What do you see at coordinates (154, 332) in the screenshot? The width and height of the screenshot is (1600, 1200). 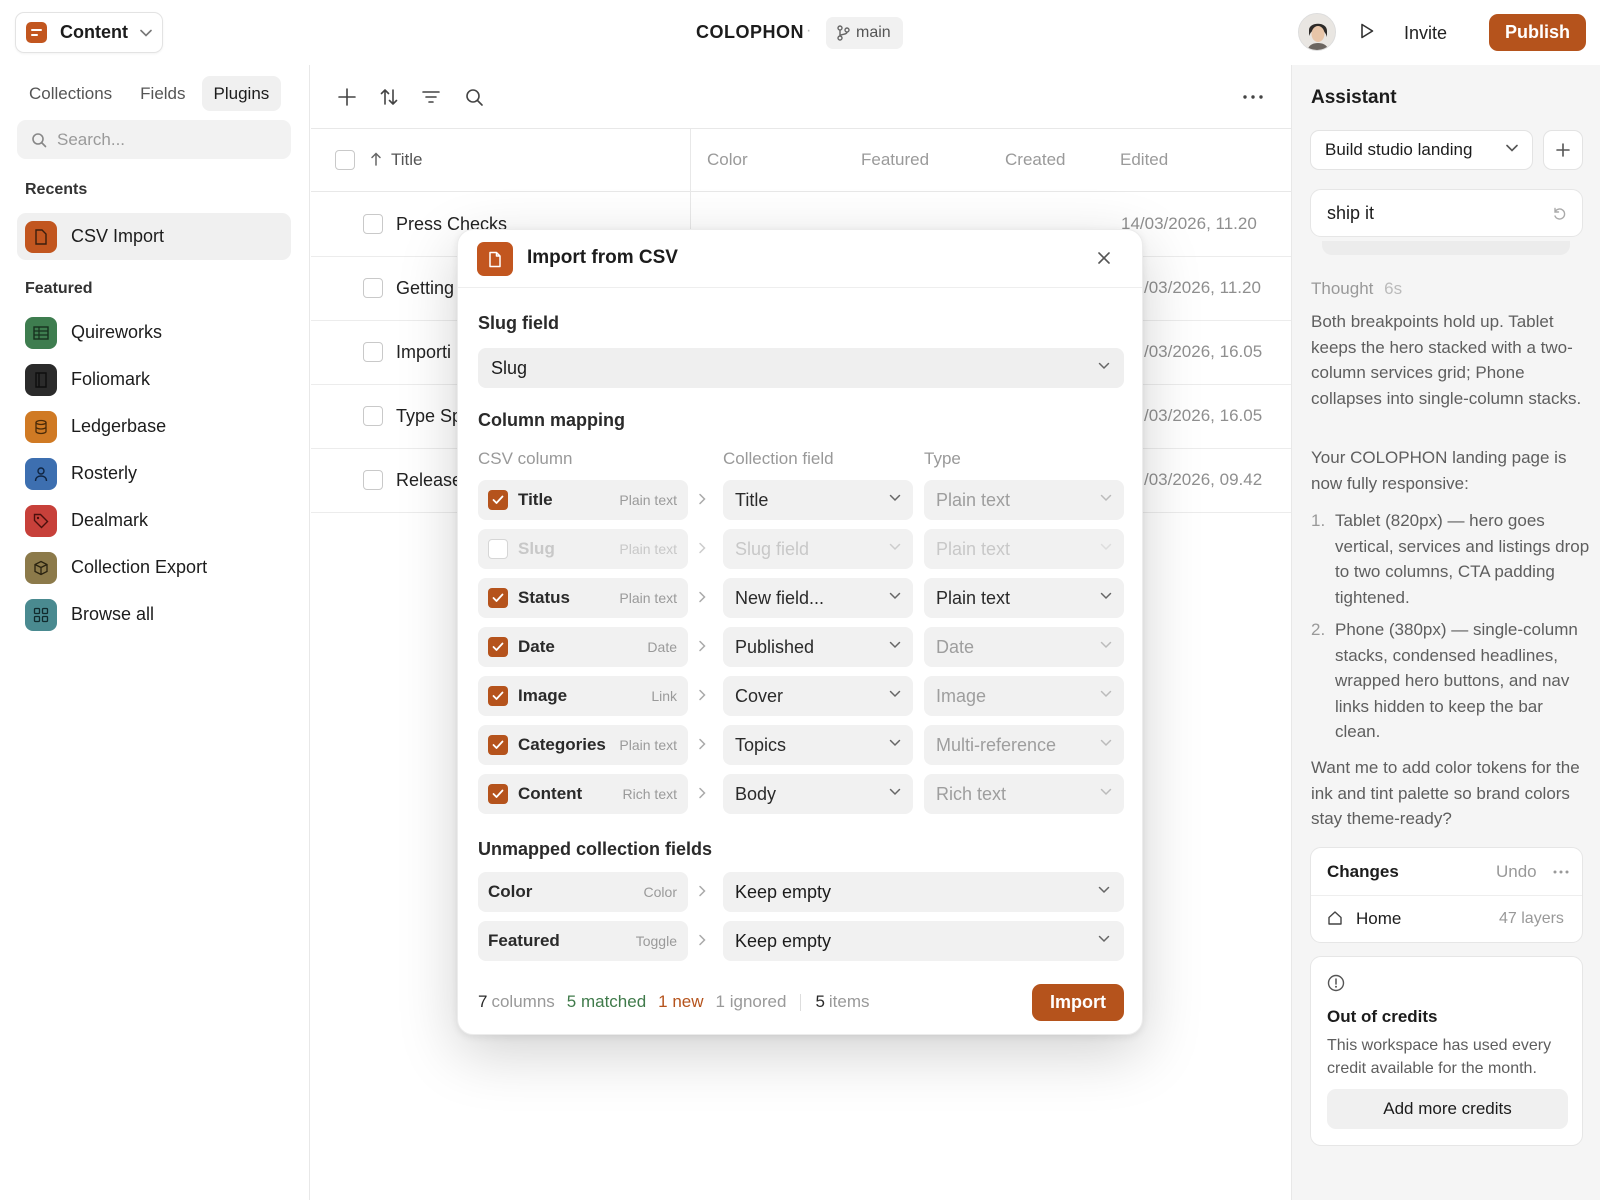 I see `plugin-item-quireworks: Quireworks` at bounding box center [154, 332].